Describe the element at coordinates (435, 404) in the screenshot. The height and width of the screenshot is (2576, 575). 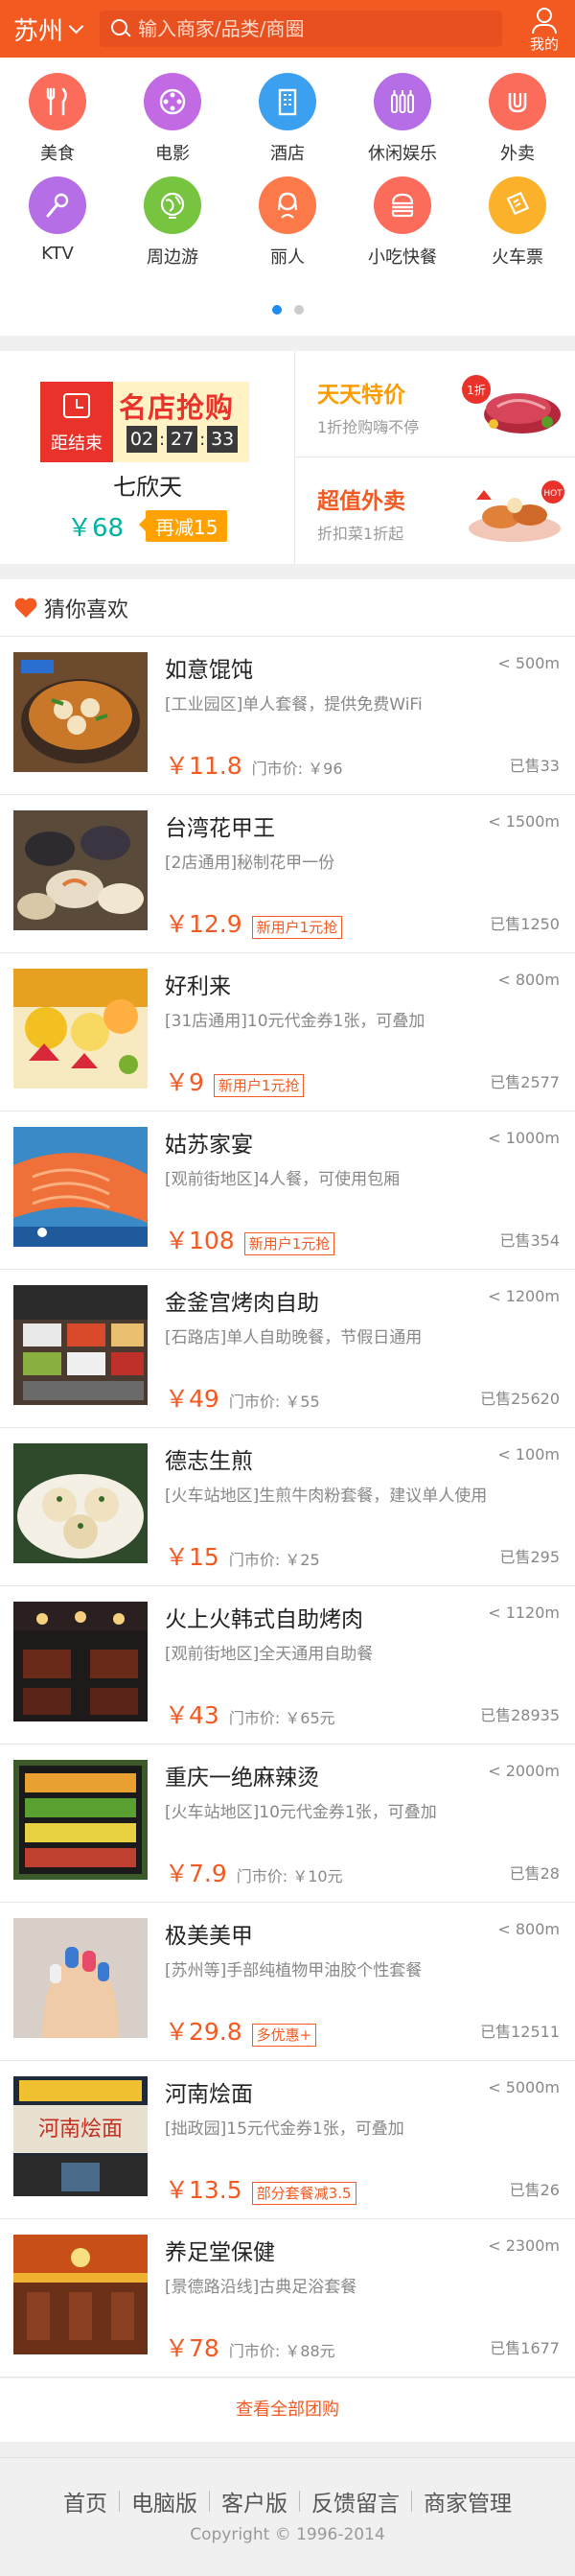
I see `daily-special-card: 天天特价 1折抢购嗨不停 1折` at that location.